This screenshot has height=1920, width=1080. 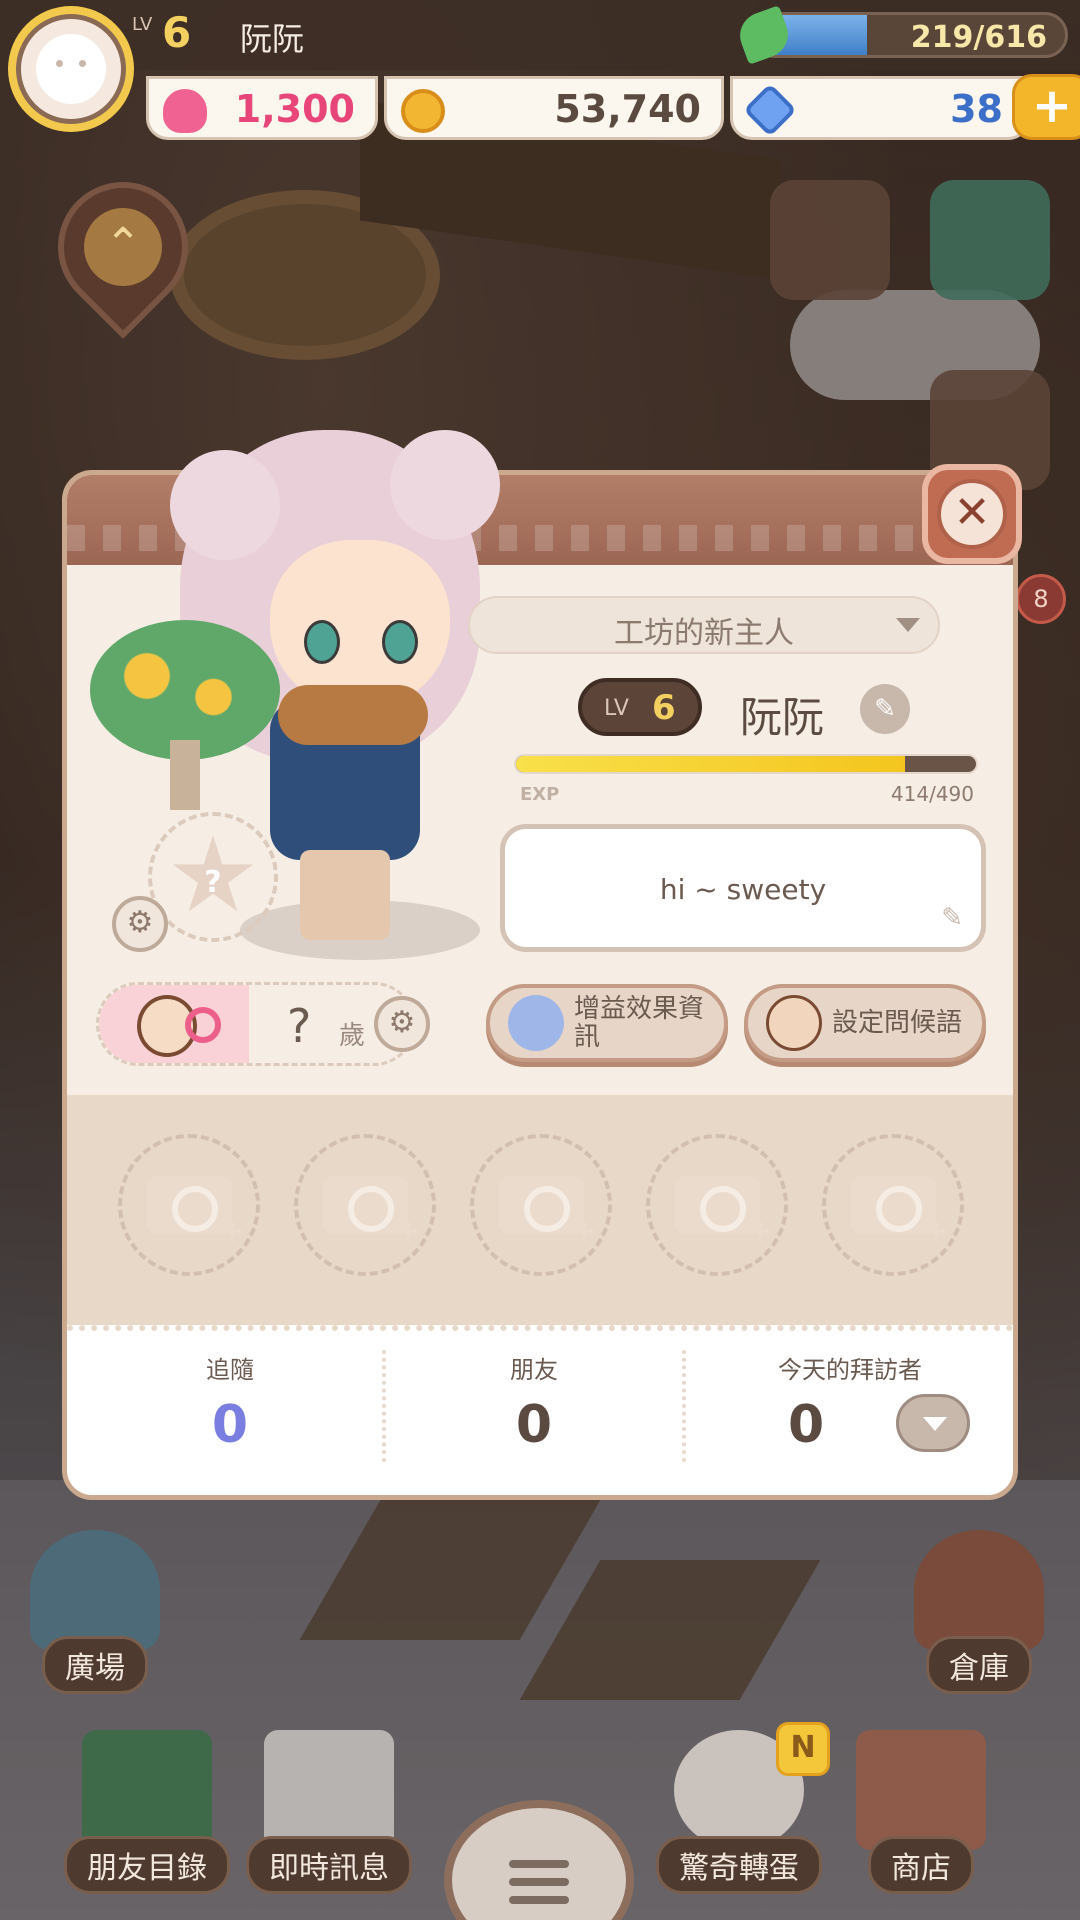 I want to click on close-dialog-button: ✕, so click(x=972, y=514).